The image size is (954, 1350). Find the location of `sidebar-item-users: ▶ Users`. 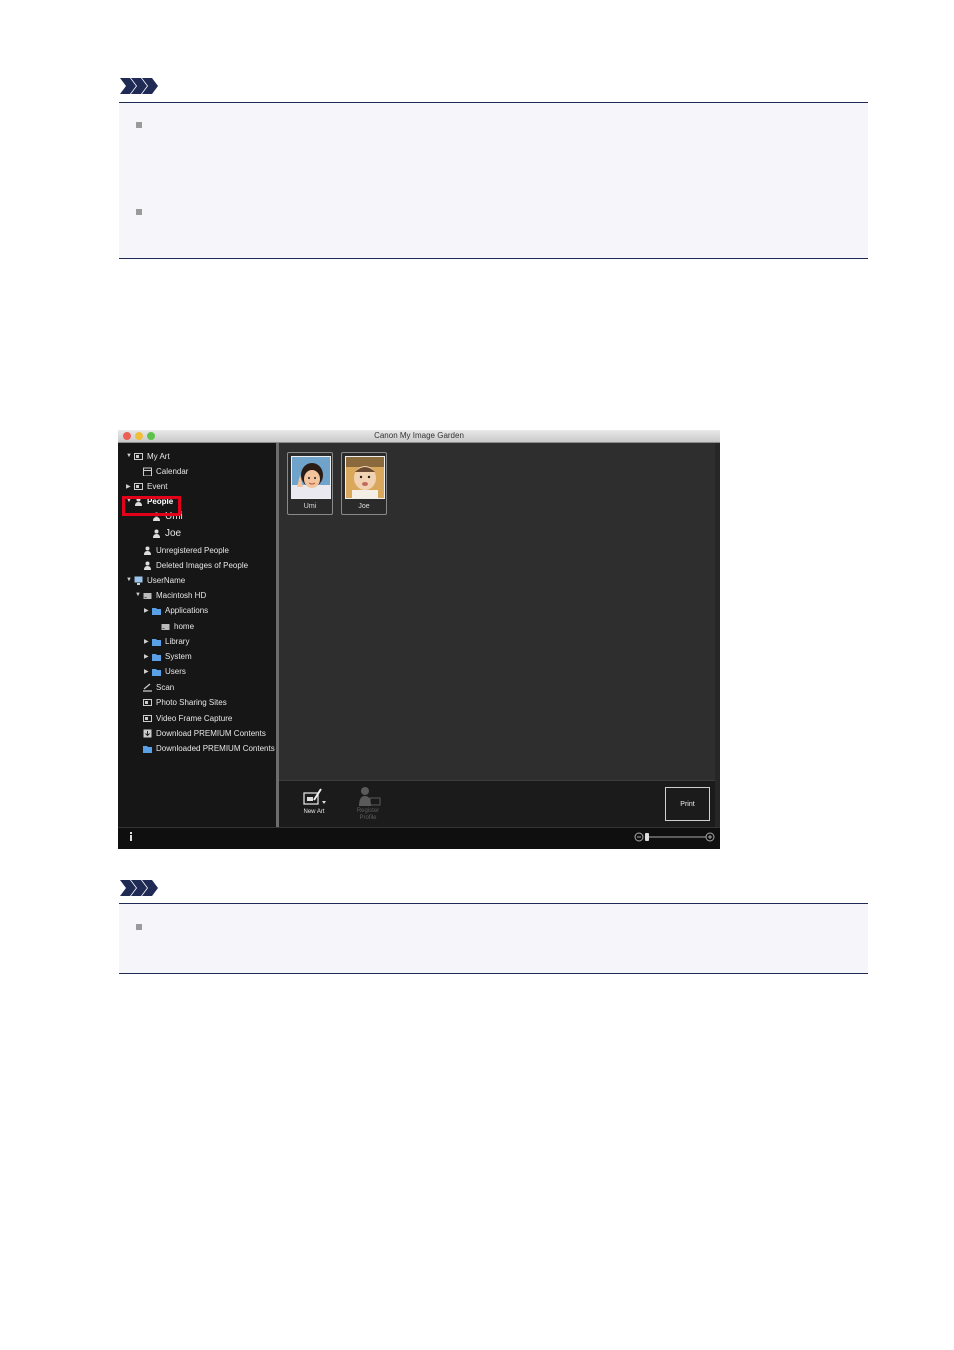

sidebar-item-users: ▶ Users is located at coordinates (165, 671).